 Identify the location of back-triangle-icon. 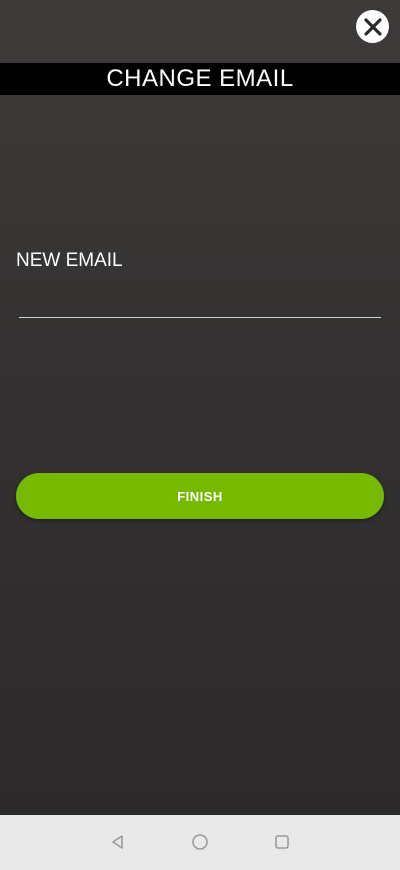
(117, 842).